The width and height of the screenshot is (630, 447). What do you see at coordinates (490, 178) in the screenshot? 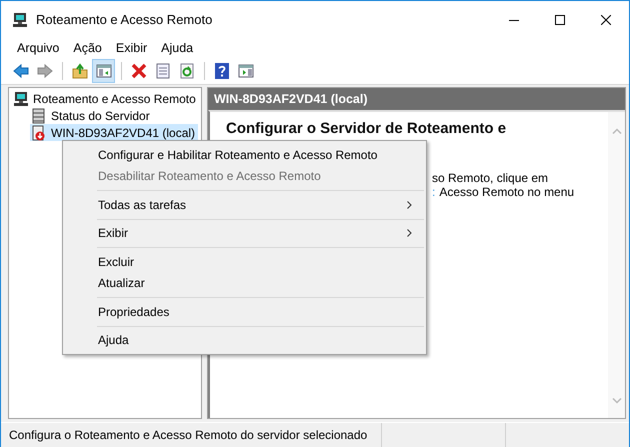
I see `body-text: so Remoto, clique em` at bounding box center [490, 178].